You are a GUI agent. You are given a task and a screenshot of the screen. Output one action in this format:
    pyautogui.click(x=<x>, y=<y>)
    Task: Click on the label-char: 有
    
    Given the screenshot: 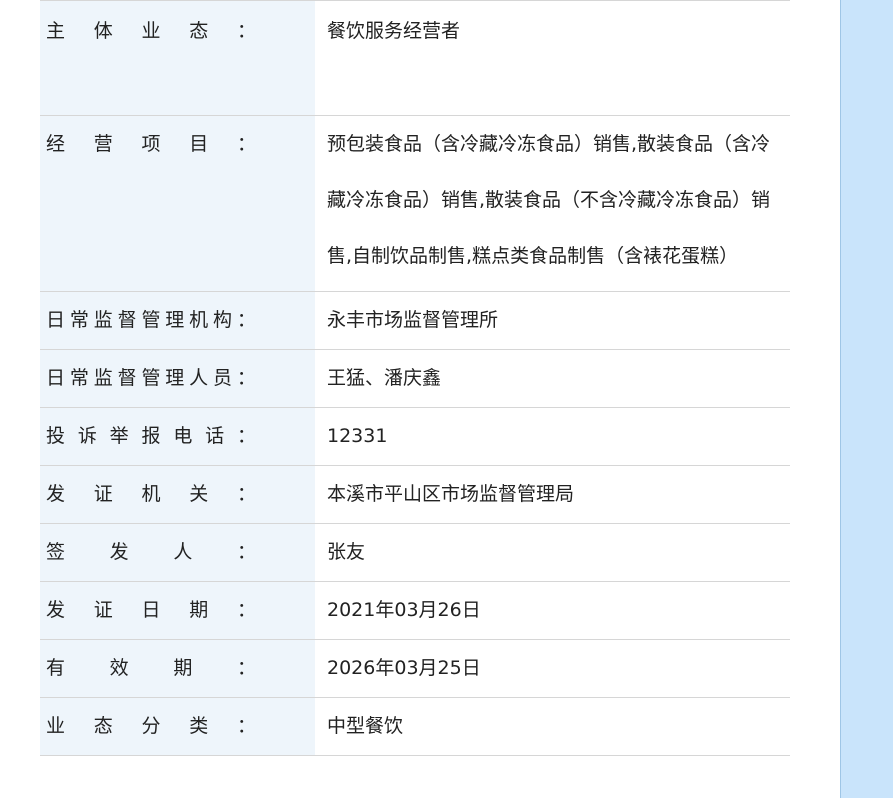 What is the action you would take?
    pyautogui.click(x=56, y=668)
    